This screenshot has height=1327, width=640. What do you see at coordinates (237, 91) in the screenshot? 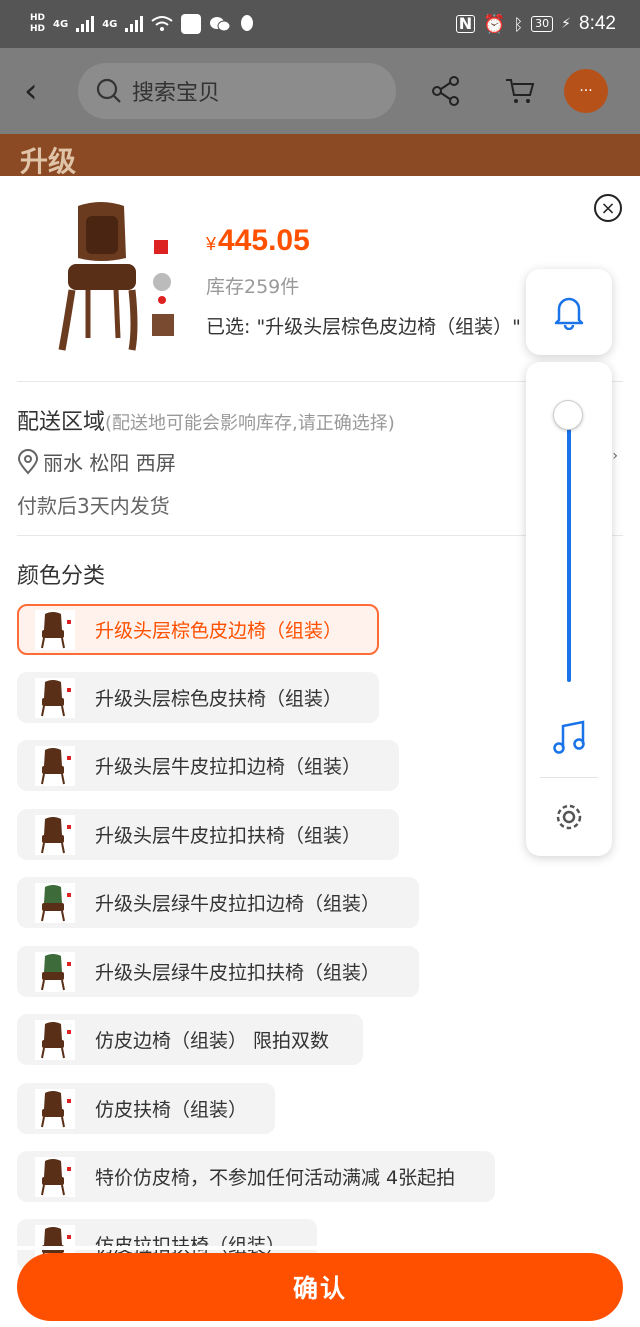
I see `search-bar: 搜索宝贝` at bounding box center [237, 91].